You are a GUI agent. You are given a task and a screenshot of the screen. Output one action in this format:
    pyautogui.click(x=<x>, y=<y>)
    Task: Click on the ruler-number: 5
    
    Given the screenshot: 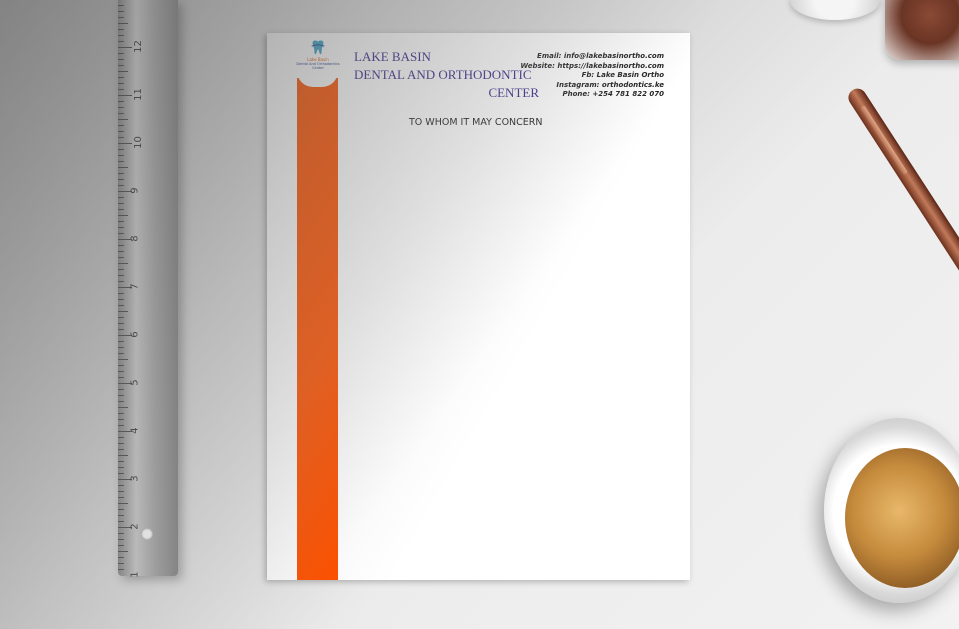 What is the action you would take?
    pyautogui.click(x=135, y=382)
    